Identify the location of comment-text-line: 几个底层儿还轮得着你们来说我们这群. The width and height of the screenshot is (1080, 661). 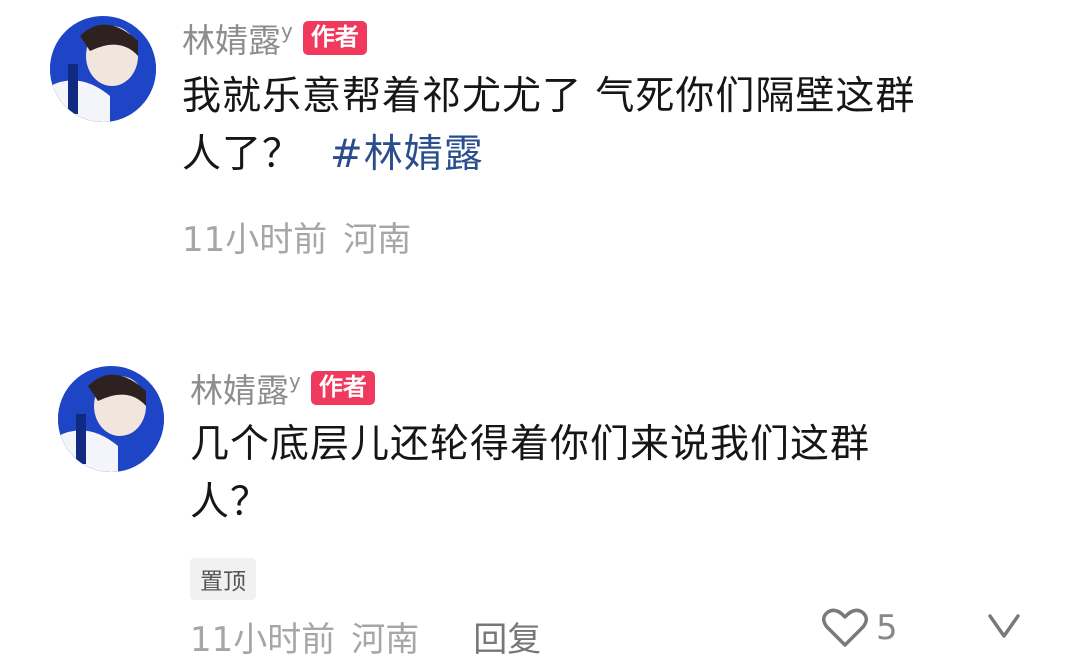
(530, 444).